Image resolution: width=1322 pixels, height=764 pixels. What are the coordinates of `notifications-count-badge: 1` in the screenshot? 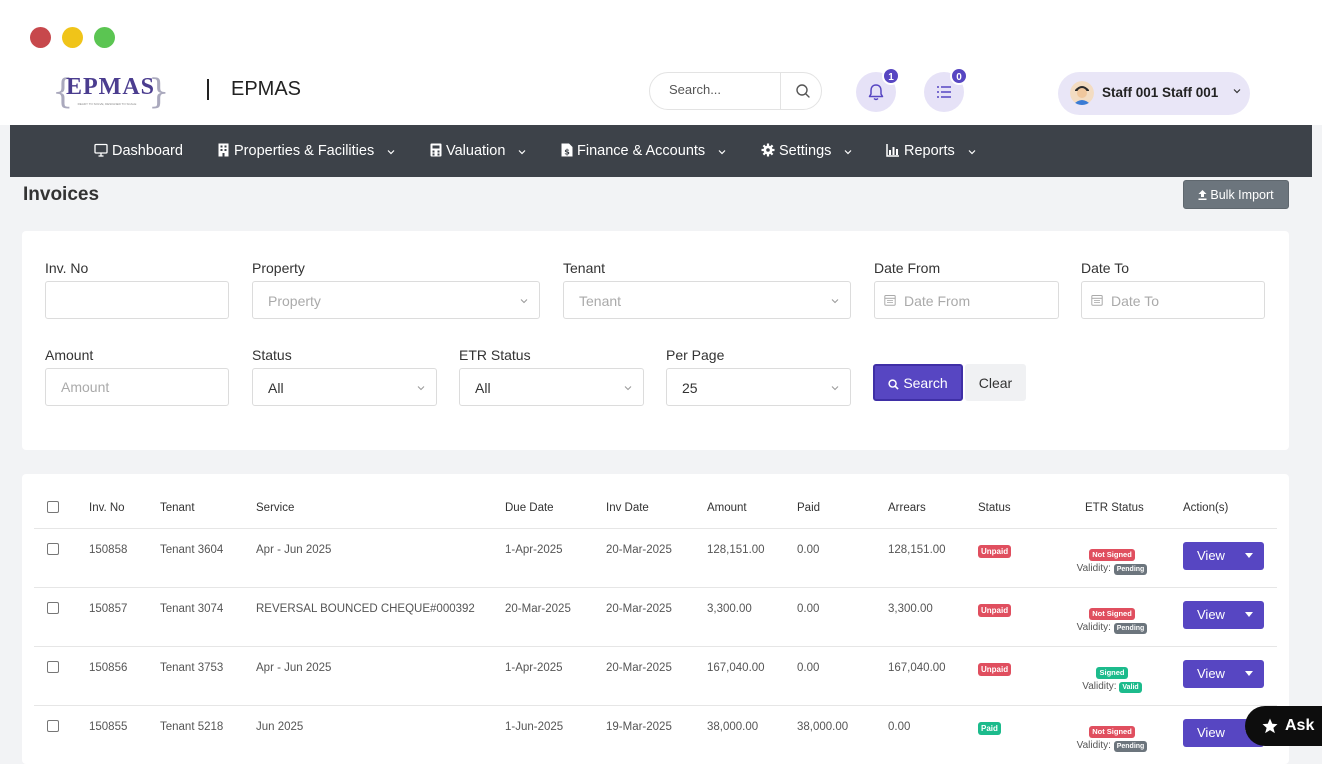 It's located at (891, 76).